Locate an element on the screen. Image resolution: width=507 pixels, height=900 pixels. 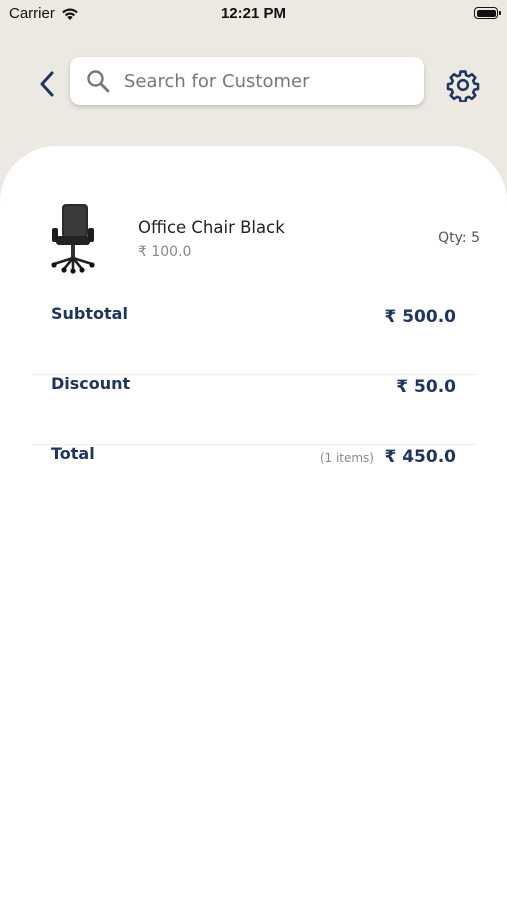
product-price: ₹ 100.0 is located at coordinates (165, 252).